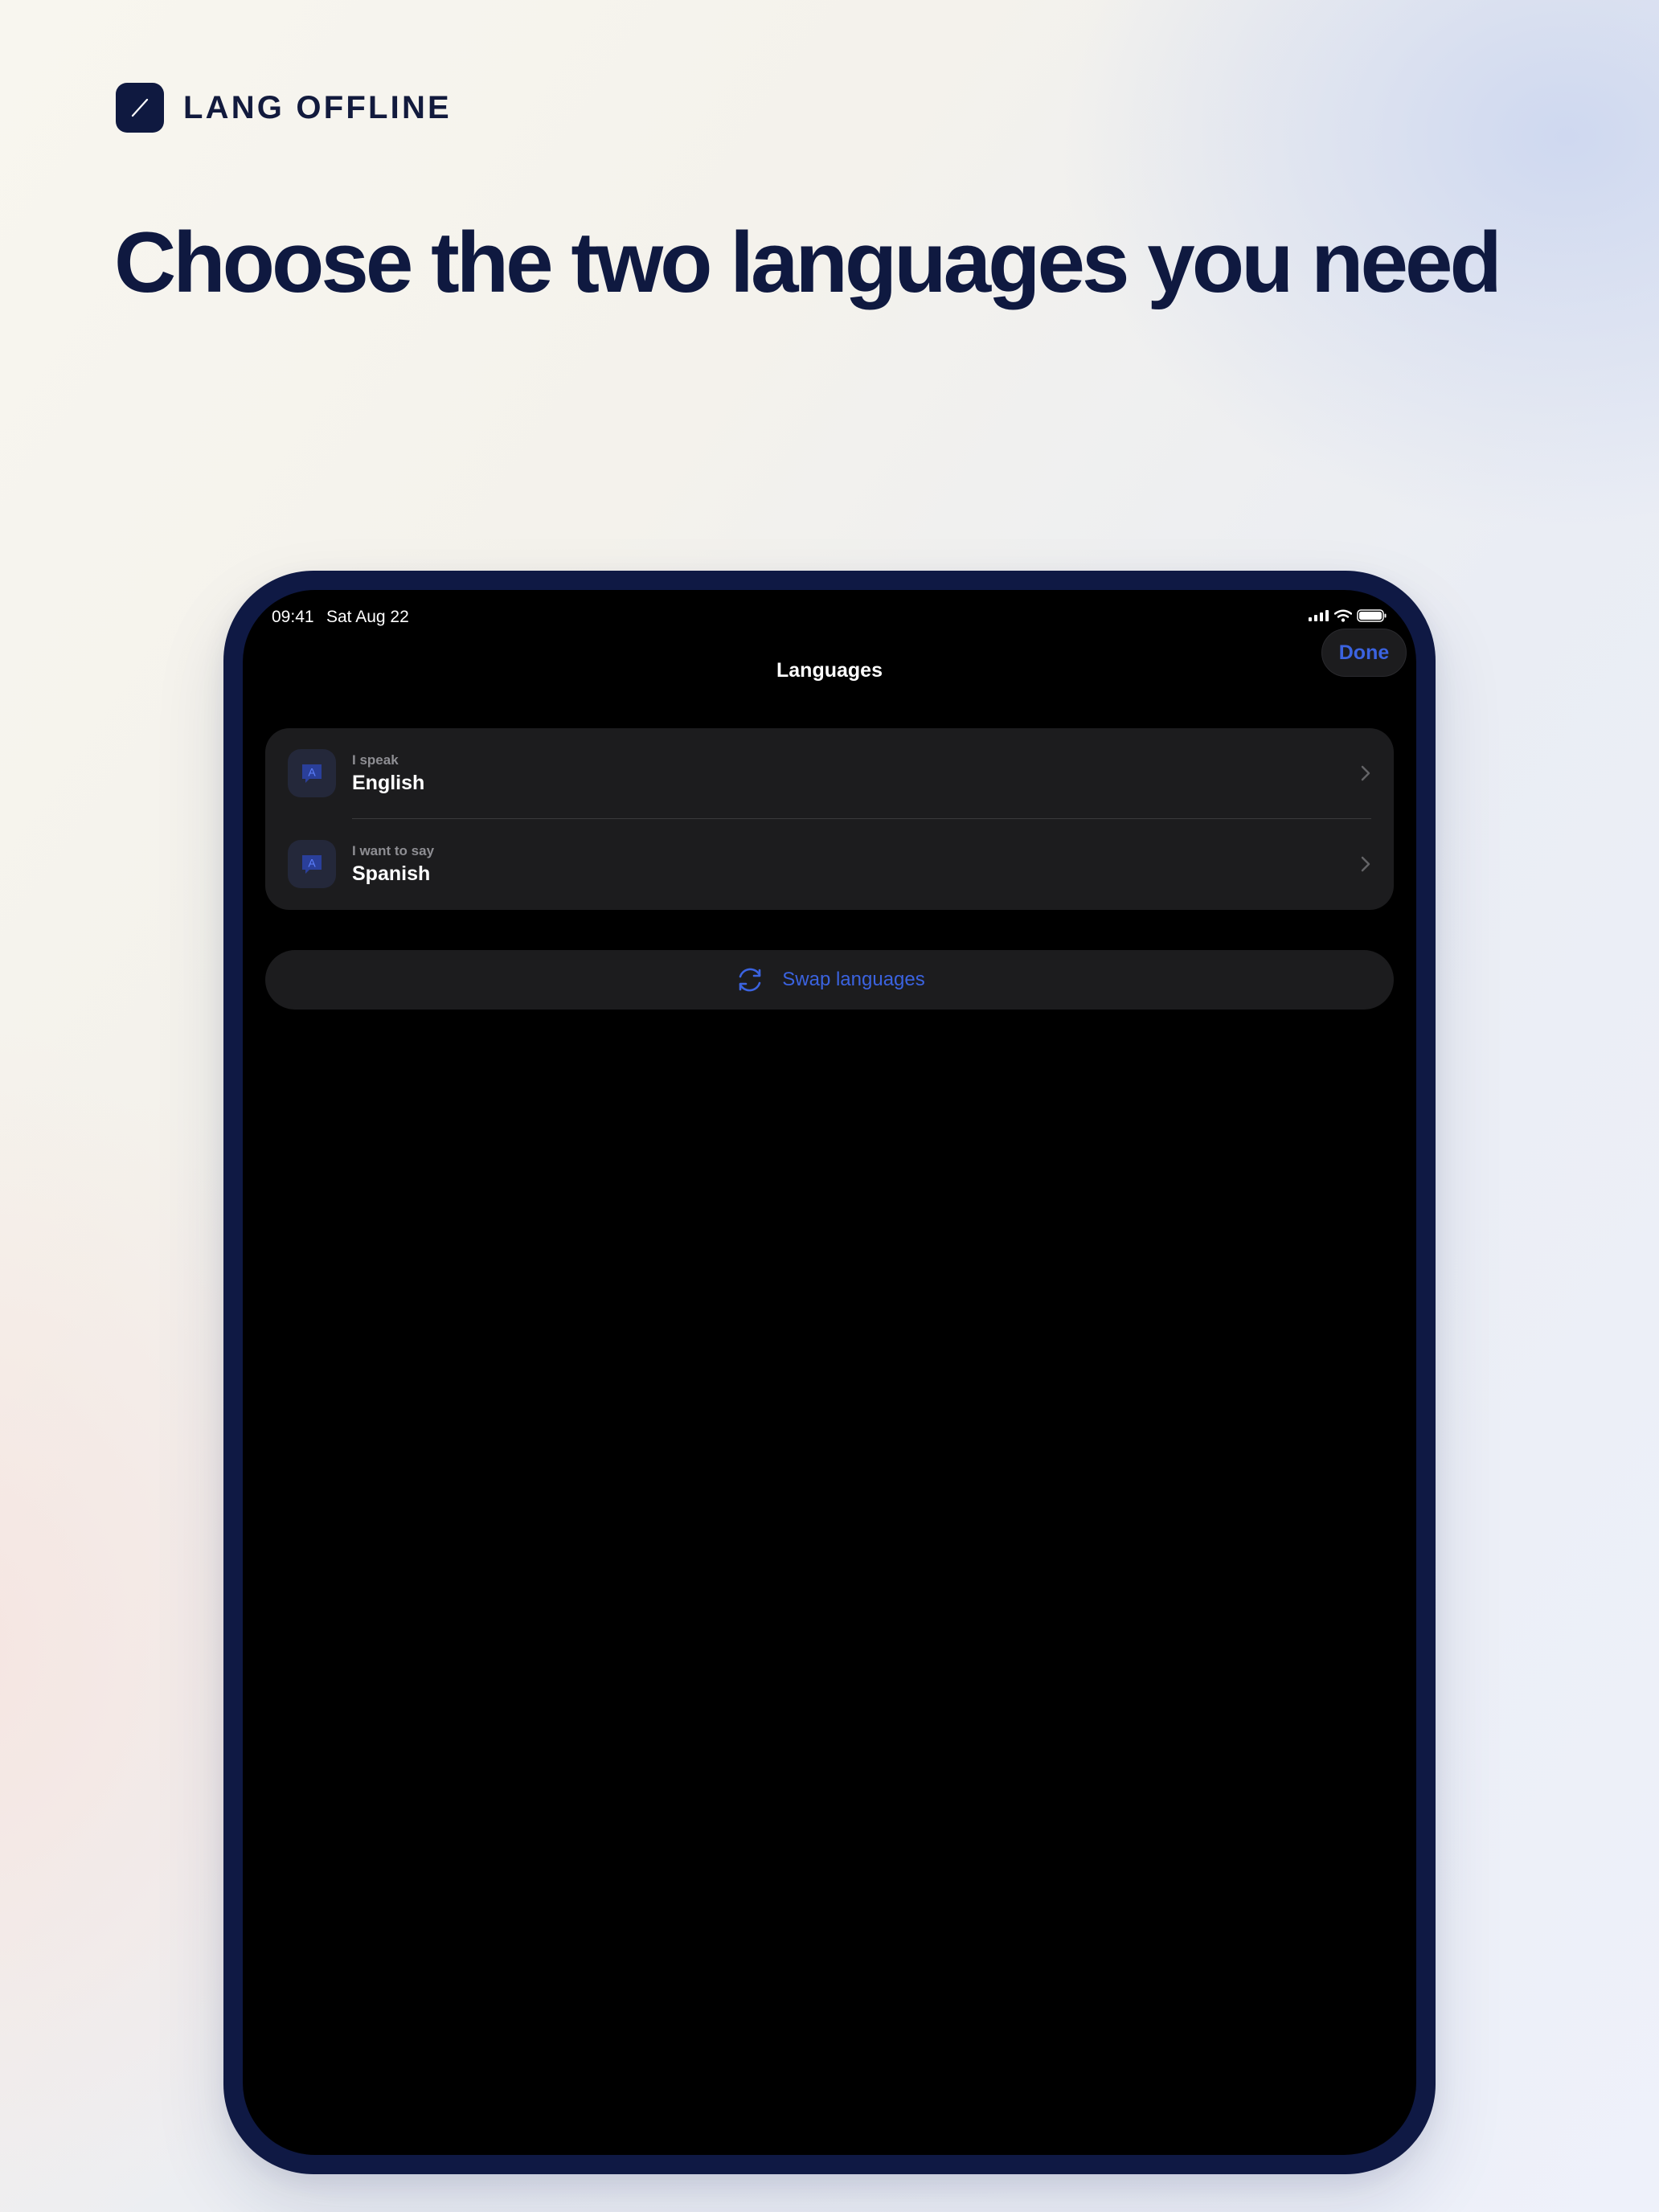 The image size is (1659, 2212). Describe the element at coordinates (367, 617) in the screenshot. I see `status-date: Sat Aug 22` at that location.